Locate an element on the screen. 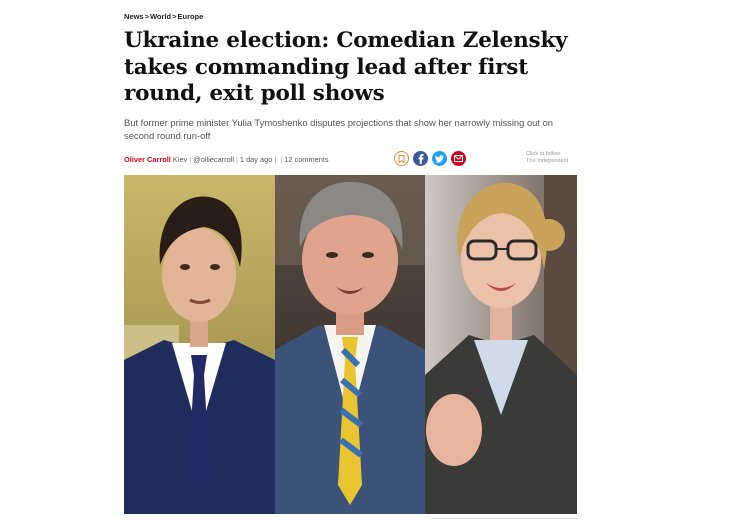 This screenshot has width=750, height=523. twitter-icon is located at coordinates (439, 158).